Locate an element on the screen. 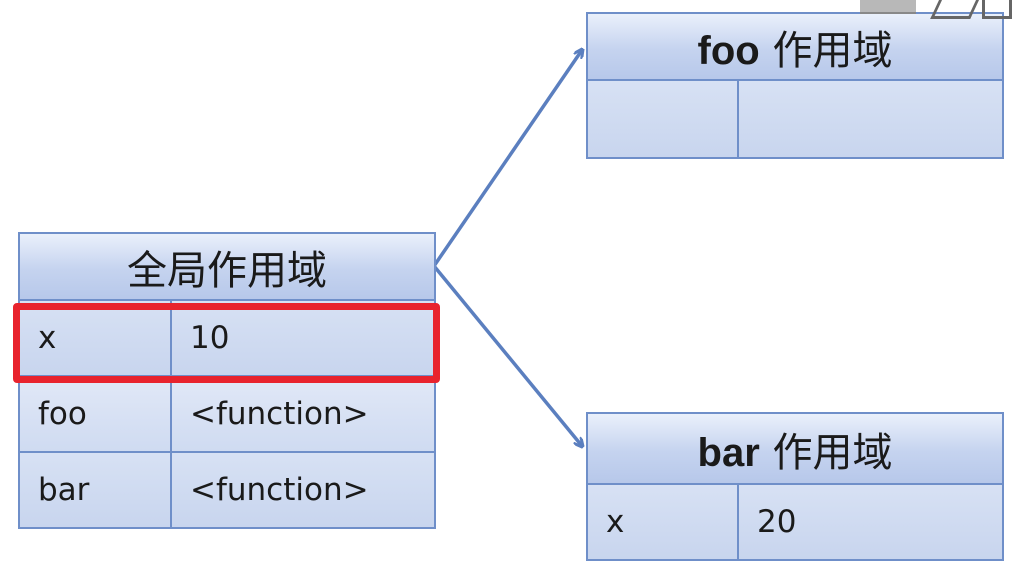 The height and width of the screenshot is (575, 1012). foo-scope-title: foo 作用域 is located at coordinates (795, 46).